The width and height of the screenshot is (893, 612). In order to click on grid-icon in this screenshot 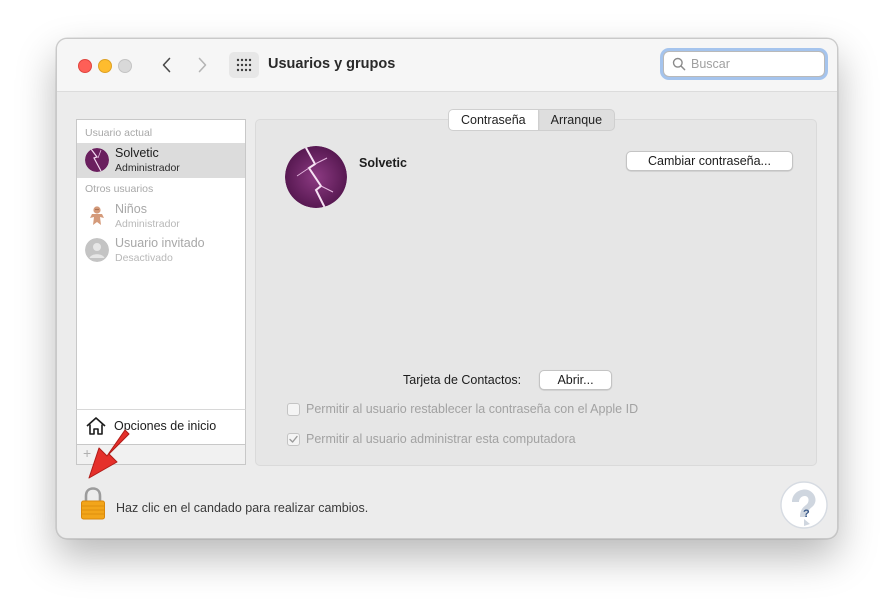, I will do `click(244, 65)`.